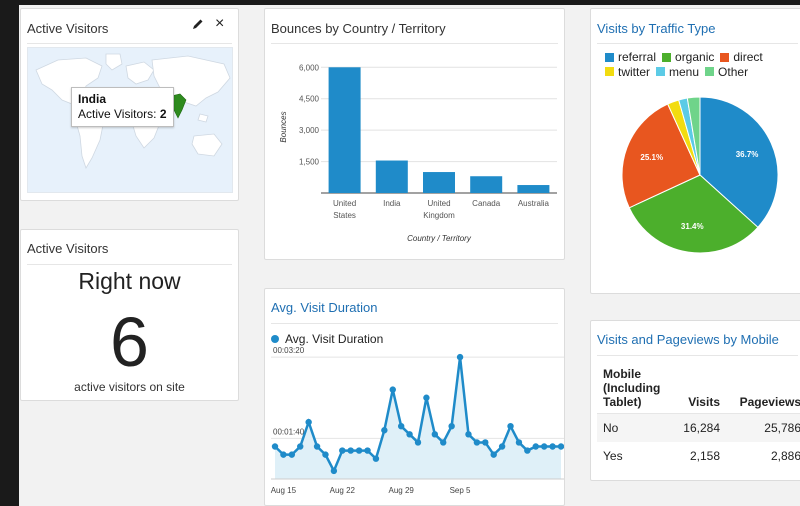 Image resolution: width=800 pixels, height=506 pixels. Describe the element at coordinates (343, 490) in the screenshot. I see `x-tick-label: Aug 22` at that location.